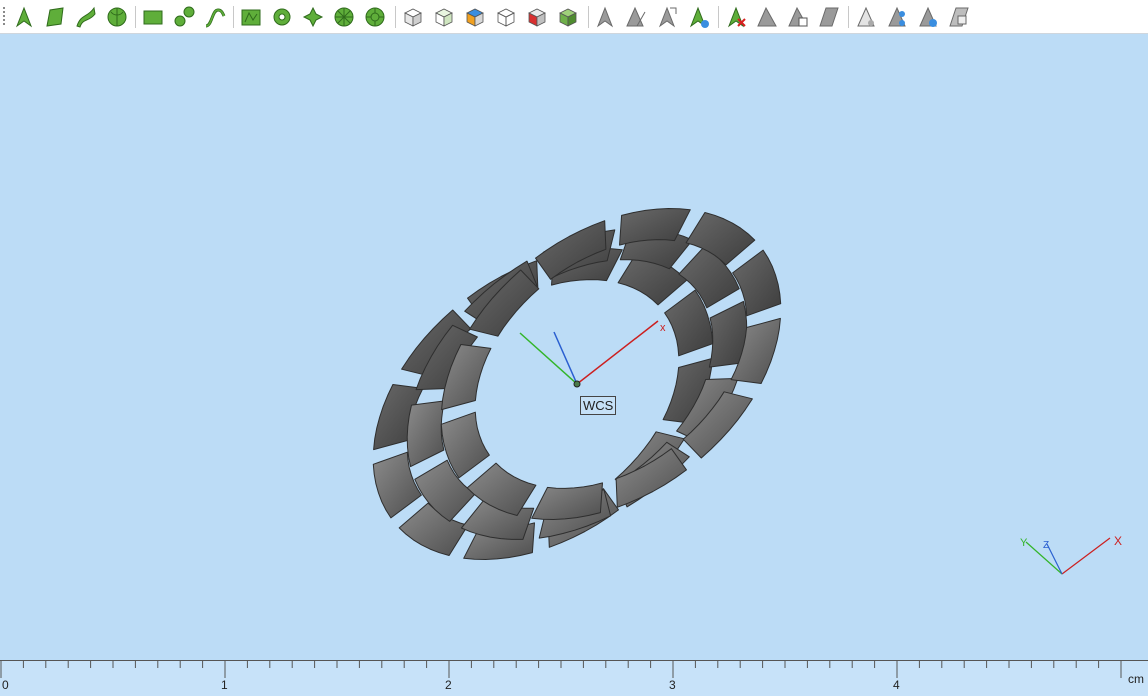 The height and width of the screenshot is (696, 1148). I want to click on box-front-icon, so click(444, 17).